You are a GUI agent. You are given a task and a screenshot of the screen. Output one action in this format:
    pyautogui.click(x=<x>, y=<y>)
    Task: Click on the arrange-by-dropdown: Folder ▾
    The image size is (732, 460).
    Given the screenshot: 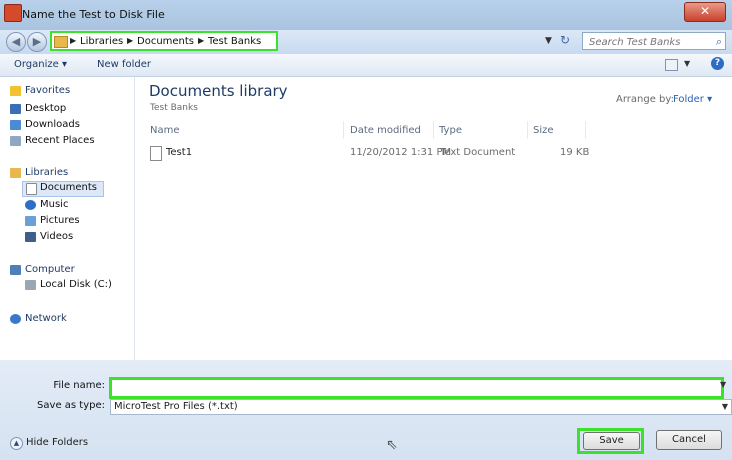 What is the action you would take?
    pyautogui.click(x=692, y=99)
    